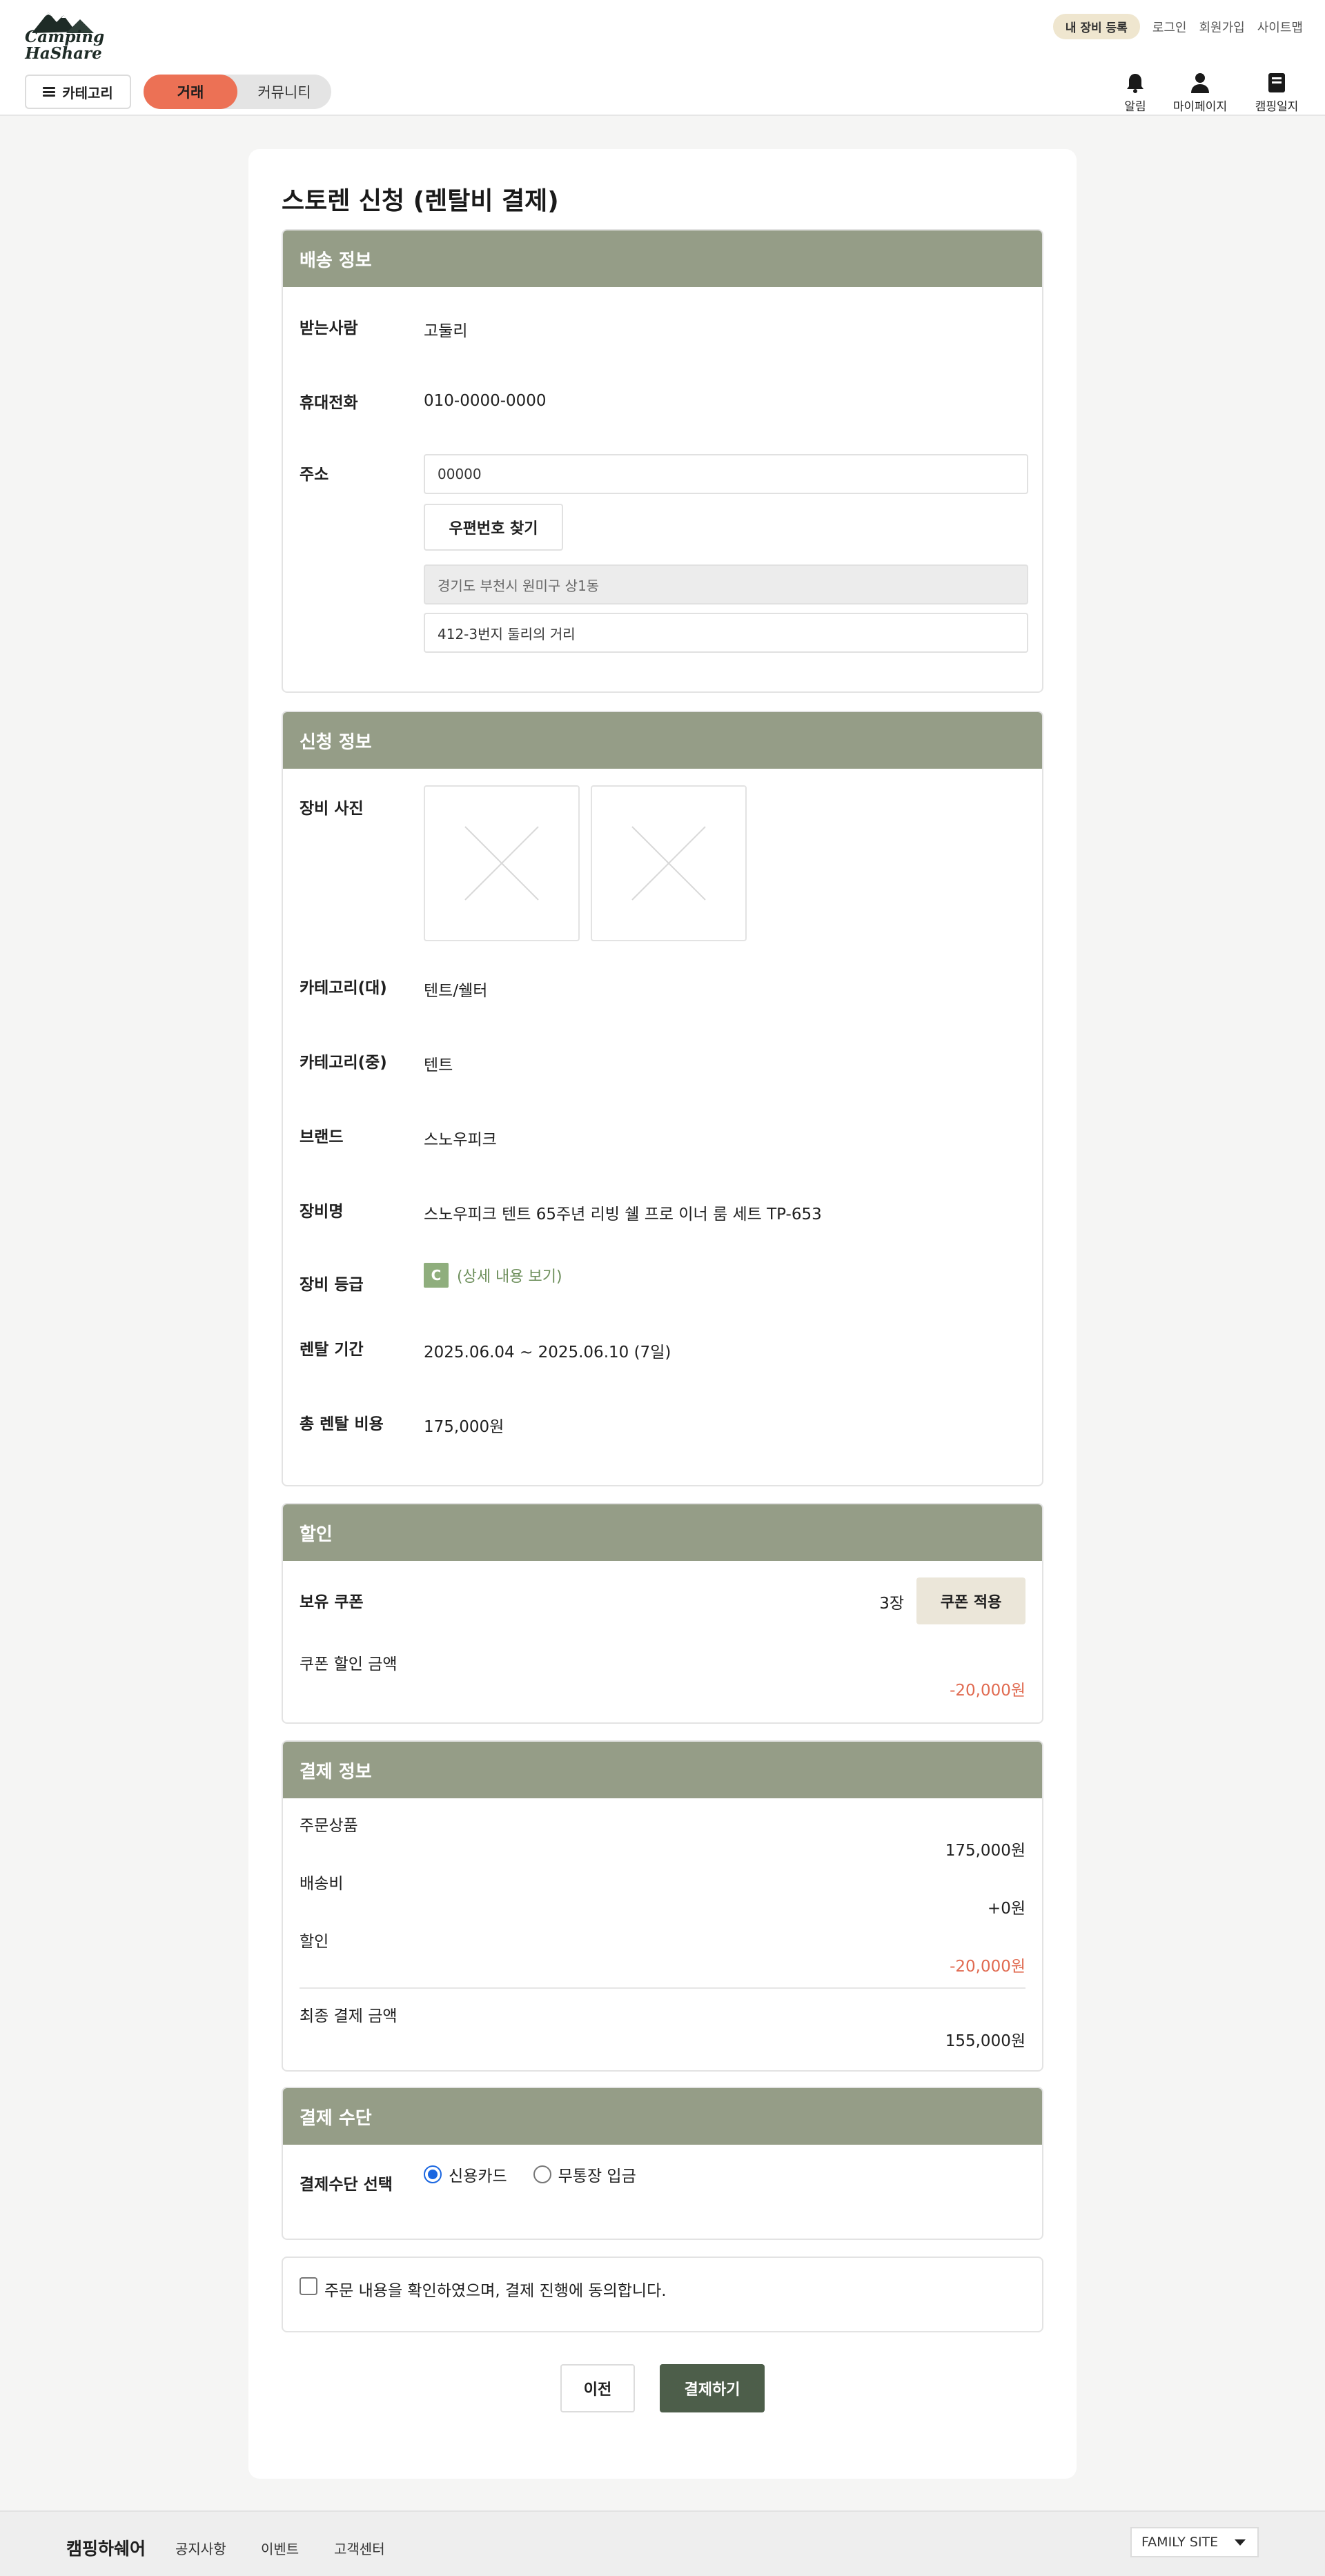  What do you see at coordinates (308, 2286) in the screenshot?
I see `agreement-checkbox` at bounding box center [308, 2286].